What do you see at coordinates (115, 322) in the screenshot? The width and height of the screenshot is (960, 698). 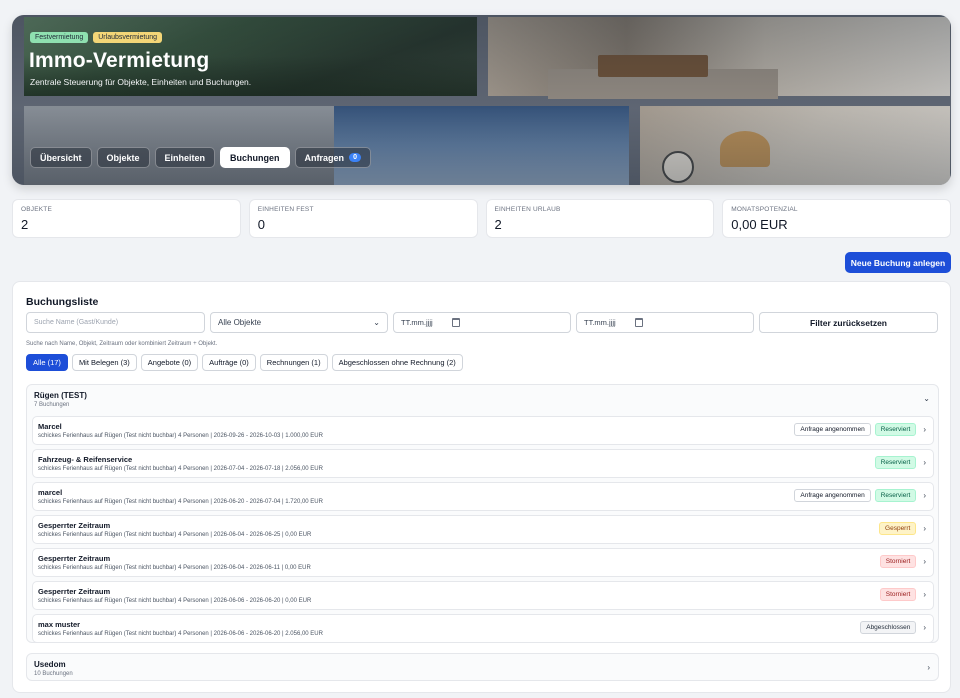 I see `search-input: Suche Name (Gast/Kunde)` at bounding box center [115, 322].